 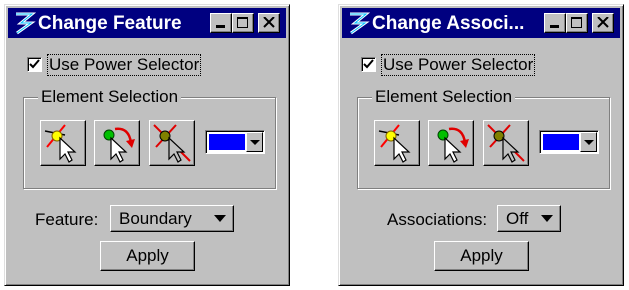 I want to click on associations-option-button: Off, so click(x=529, y=218).